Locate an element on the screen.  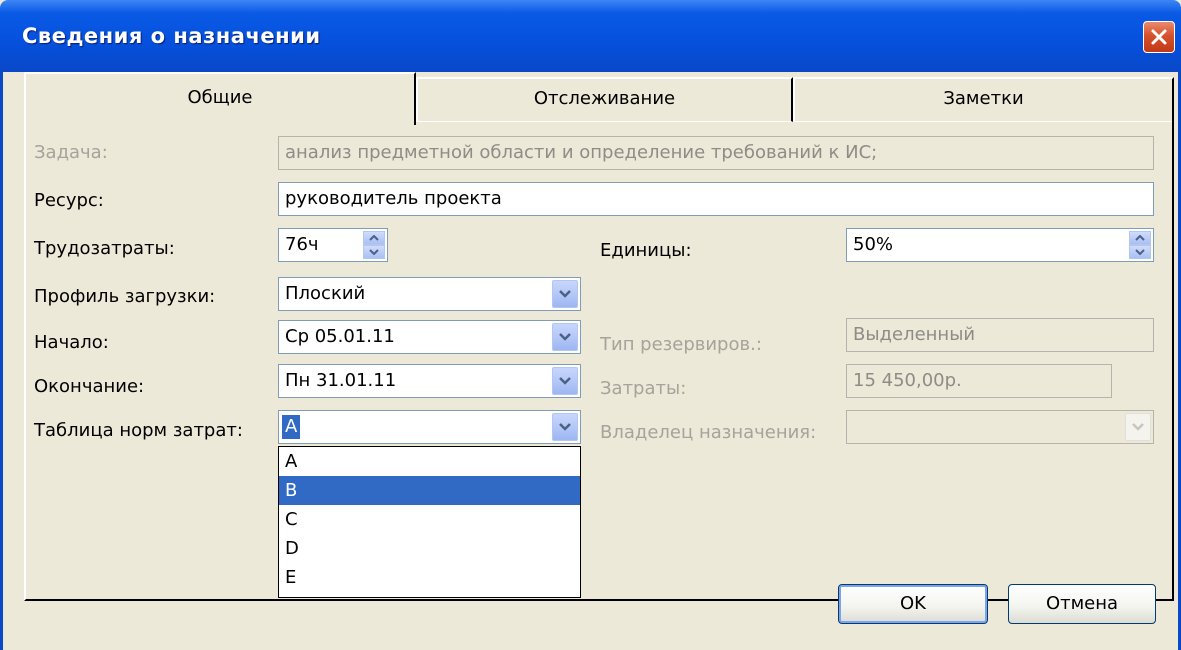
owner-label: Владелец назначения: is located at coordinates (708, 432).